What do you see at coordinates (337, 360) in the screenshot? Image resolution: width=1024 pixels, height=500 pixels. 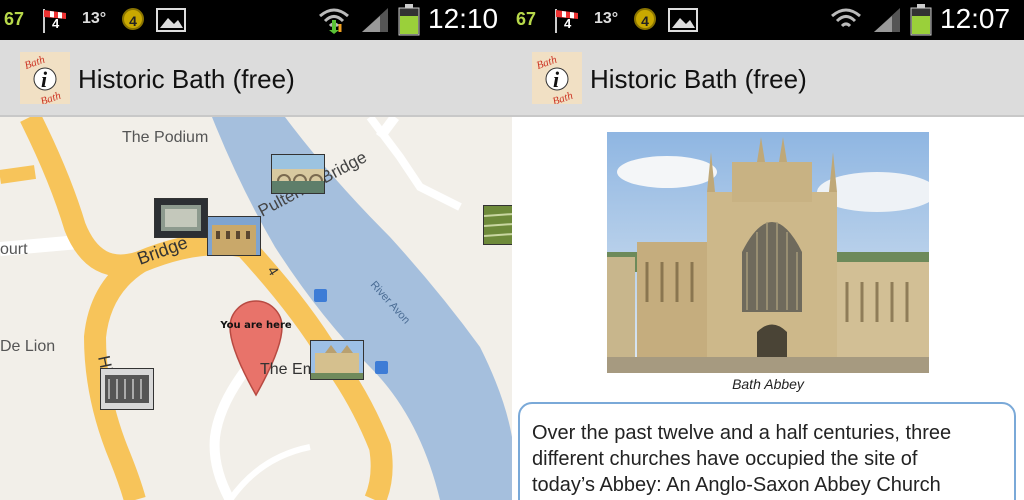 I see `map-thumbnail-empire` at bounding box center [337, 360].